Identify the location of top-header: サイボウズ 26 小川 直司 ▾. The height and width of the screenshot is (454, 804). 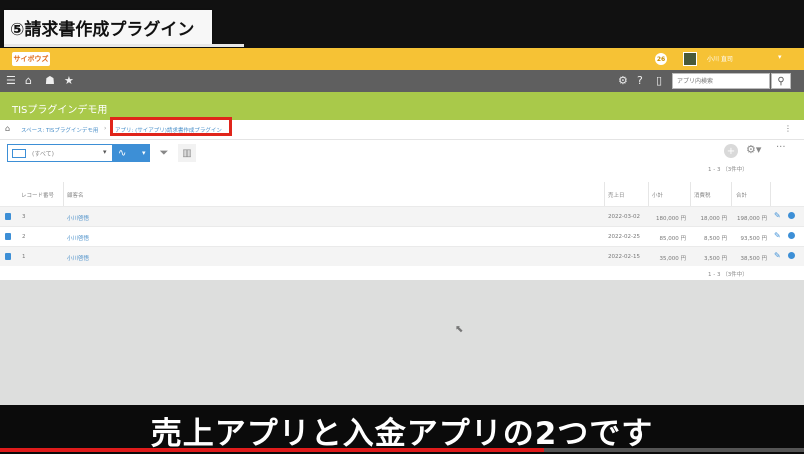
(402, 59).